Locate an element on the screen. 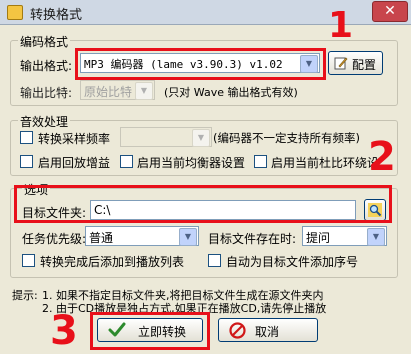 The height and width of the screenshot is (354, 411). priority-value: 普通 is located at coordinates (101, 238).